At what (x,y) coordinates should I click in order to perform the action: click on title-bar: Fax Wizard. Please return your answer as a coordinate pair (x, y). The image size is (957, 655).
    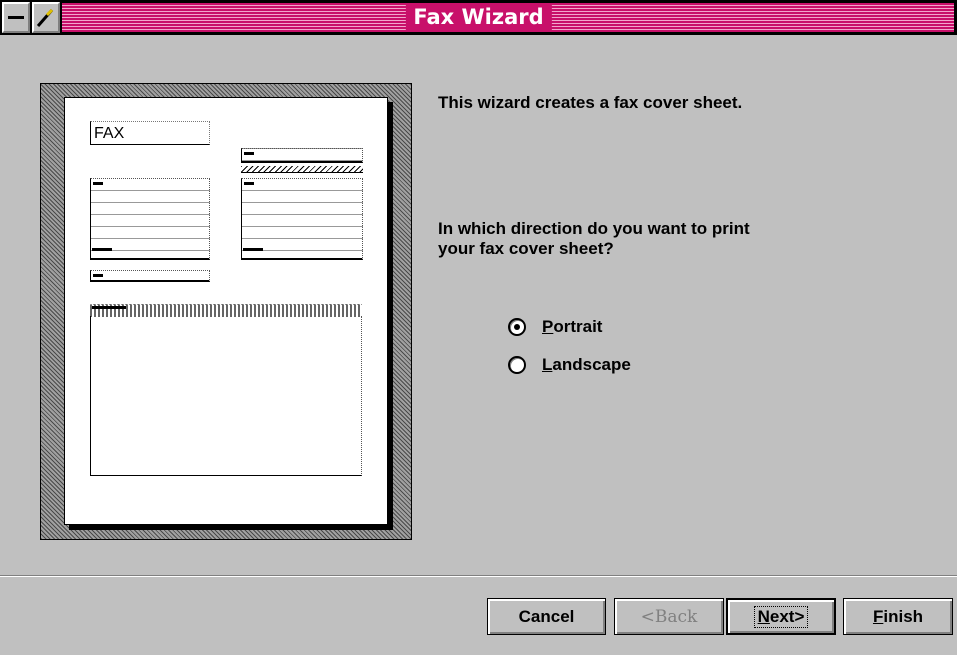
    Looking at the image, I should click on (478, 17).